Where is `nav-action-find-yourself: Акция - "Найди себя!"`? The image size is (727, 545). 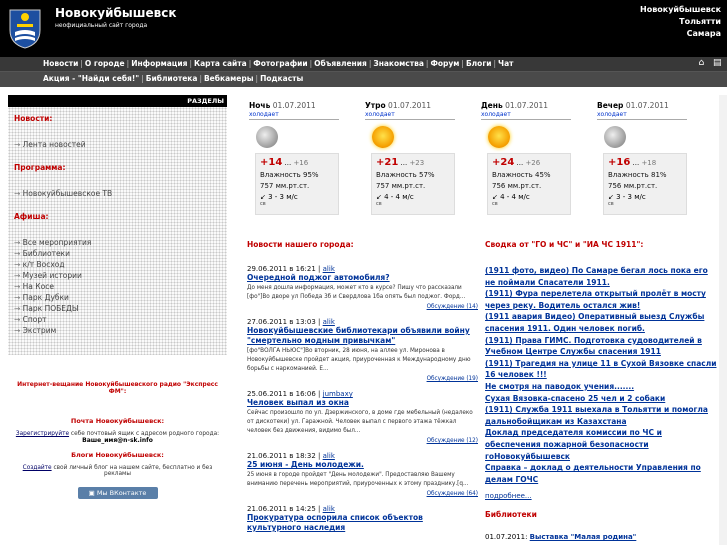
nav-action-find-yourself: Акция - "Найди себя!" is located at coordinates (91, 78).